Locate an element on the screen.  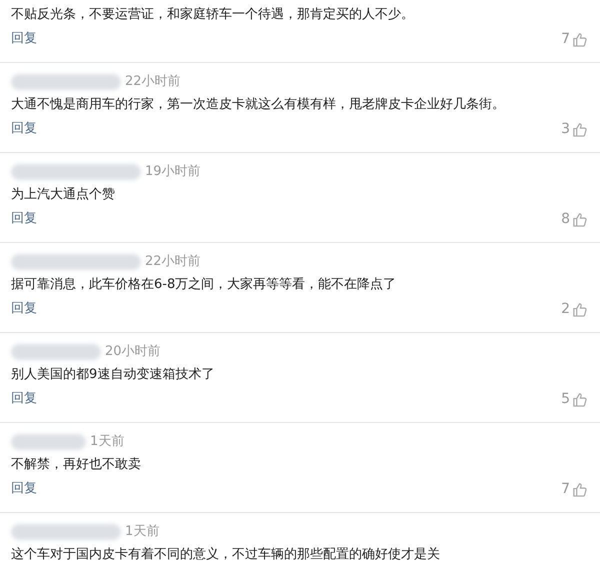
like-button: 8 is located at coordinates (574, 219).